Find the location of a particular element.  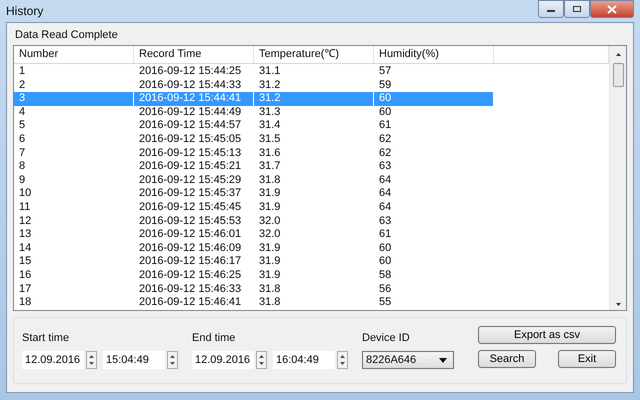

table-cell: 2016-09-12 15:44:41 is located at coordinates (194, 99).